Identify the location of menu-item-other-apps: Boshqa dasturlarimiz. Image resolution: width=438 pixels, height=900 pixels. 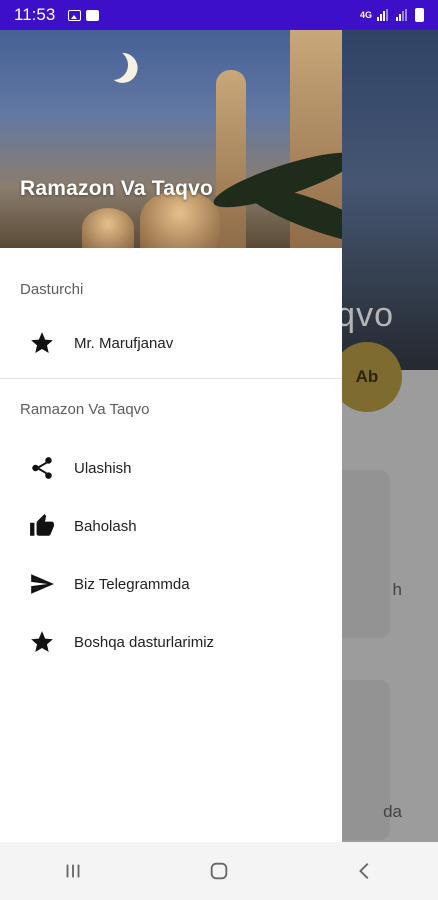
(171, 642).